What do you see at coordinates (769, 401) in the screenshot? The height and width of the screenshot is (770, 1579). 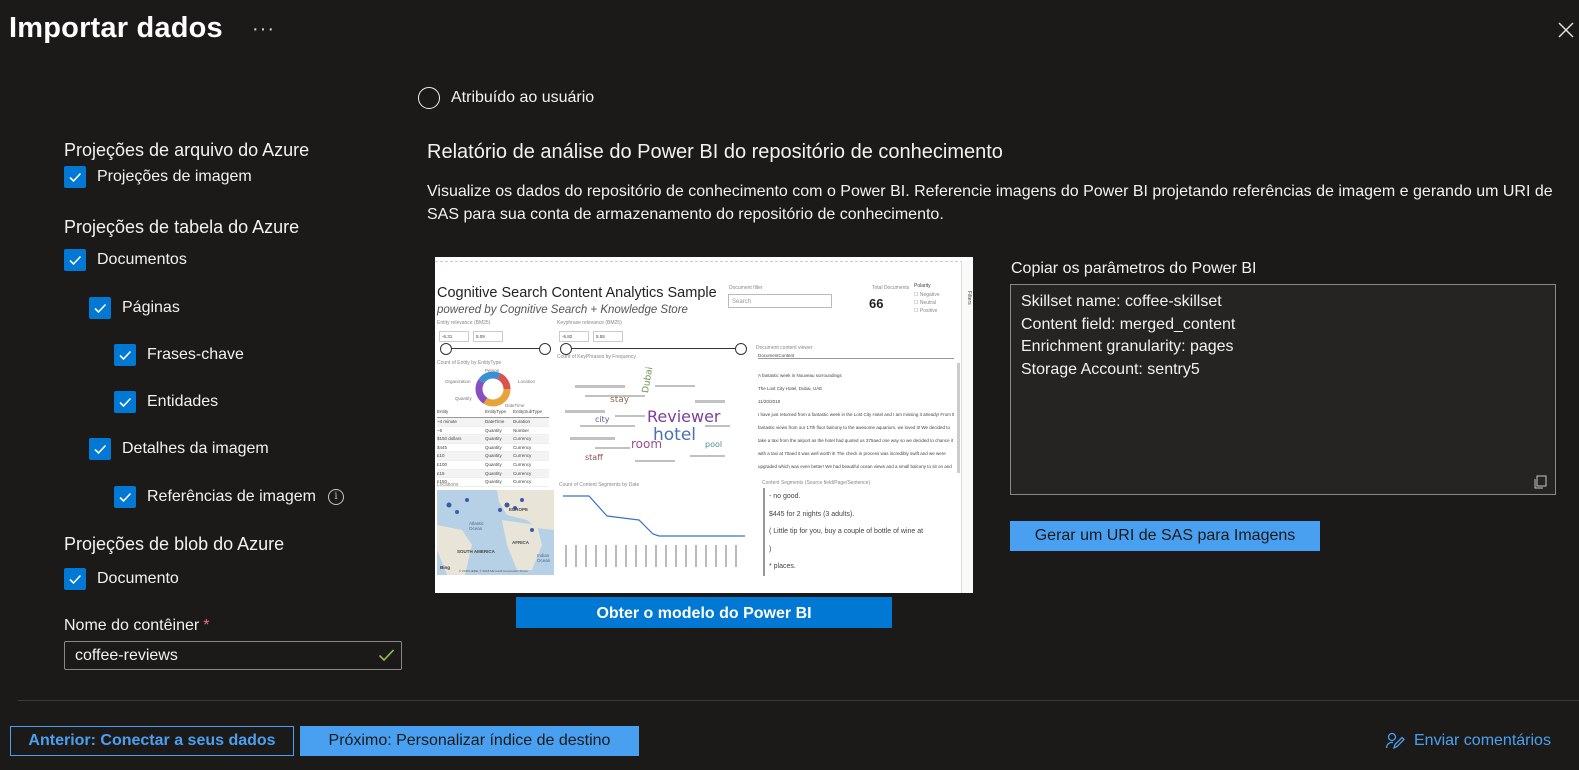 I see `doc-line: 11/20/2018` at bounding box center [769, 401].